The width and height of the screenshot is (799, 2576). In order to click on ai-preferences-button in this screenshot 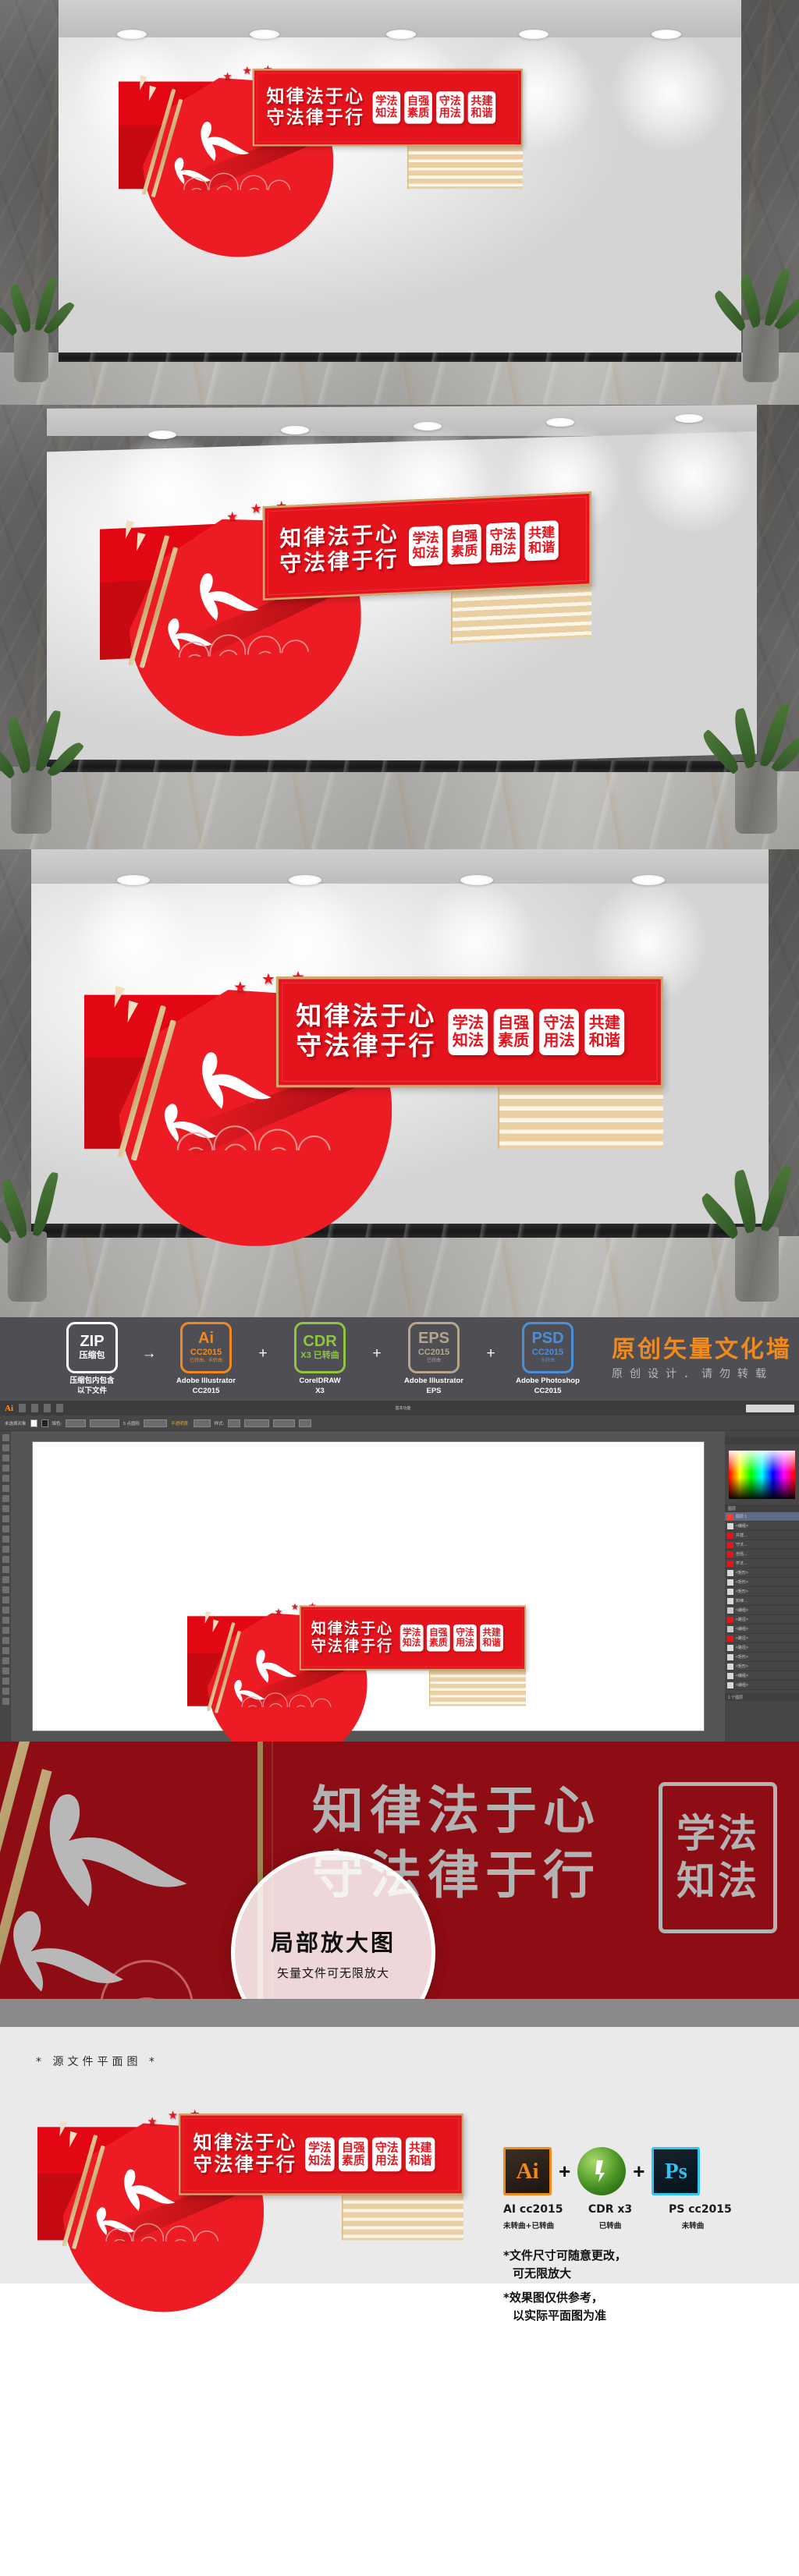, I will do `click(284, 1423)`.